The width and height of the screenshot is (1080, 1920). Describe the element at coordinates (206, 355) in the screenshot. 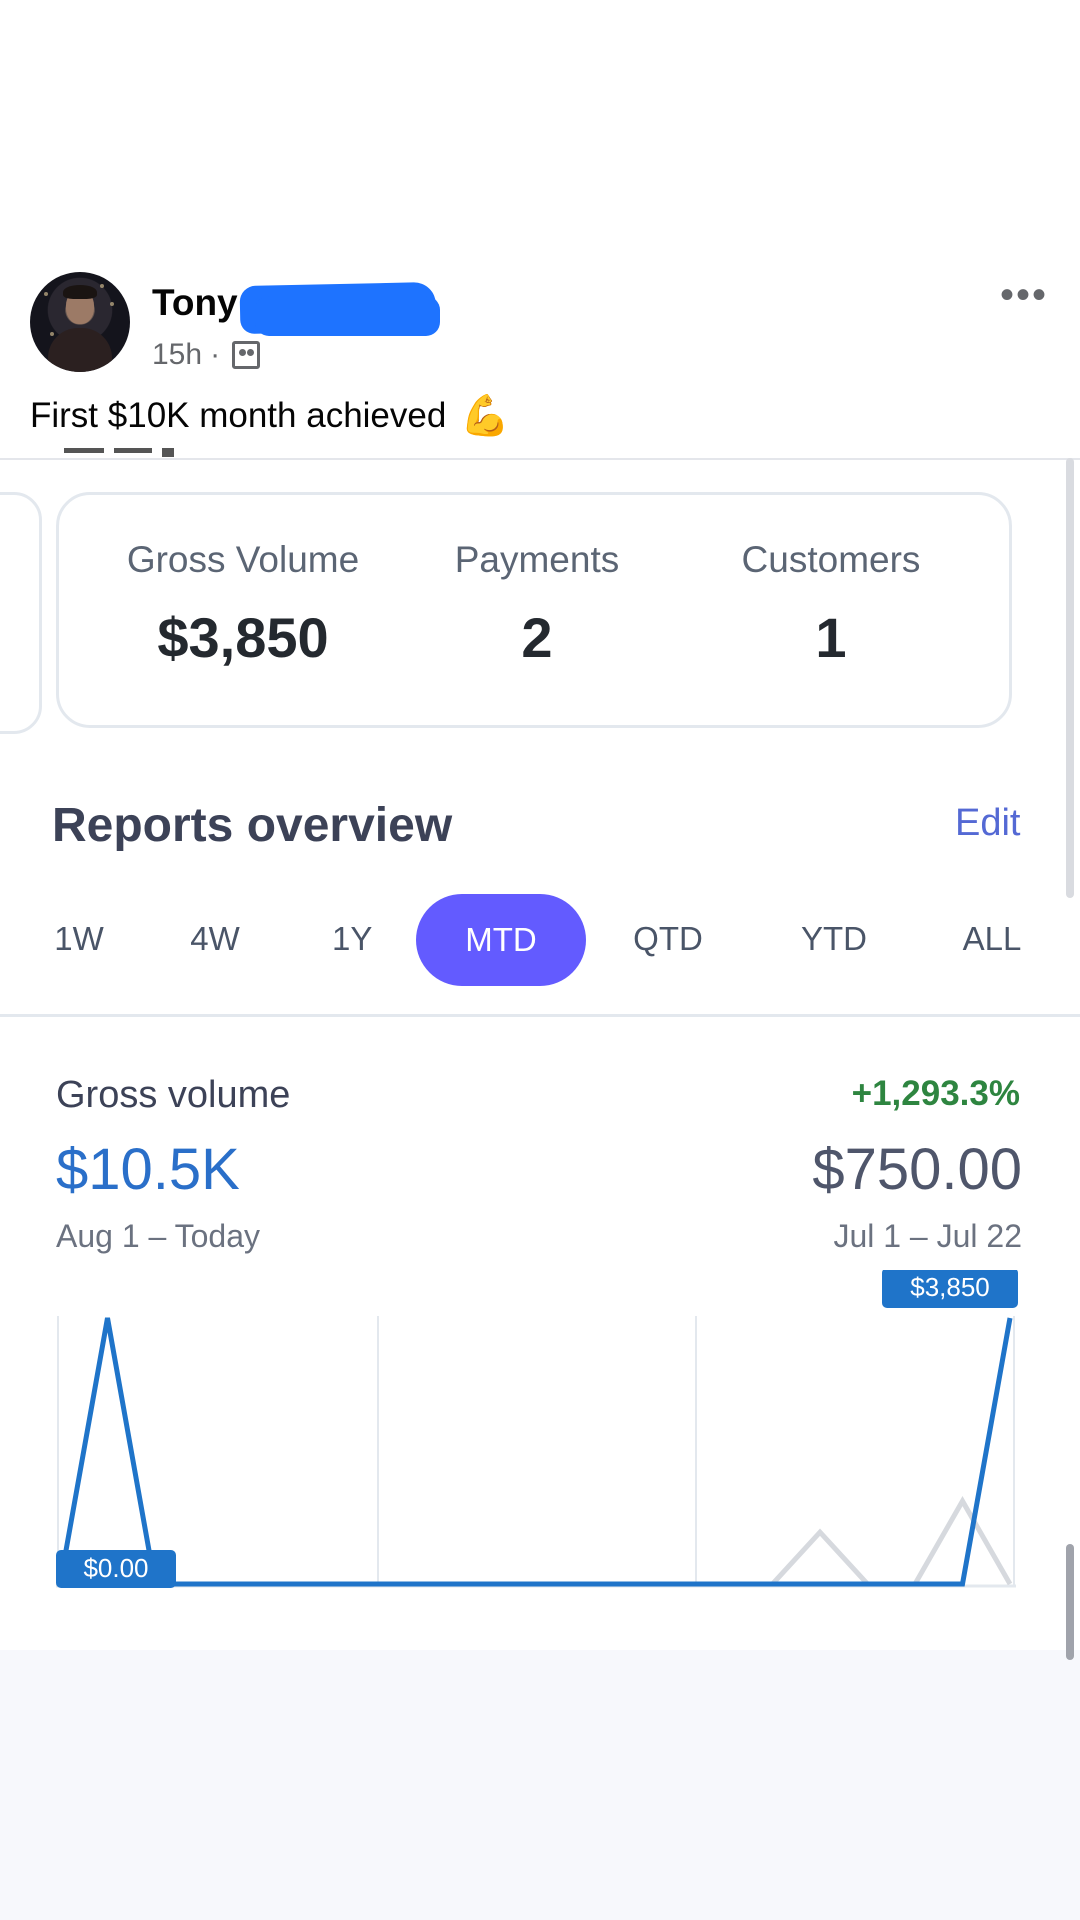

I see `post-meta: 15h ·` at that location.